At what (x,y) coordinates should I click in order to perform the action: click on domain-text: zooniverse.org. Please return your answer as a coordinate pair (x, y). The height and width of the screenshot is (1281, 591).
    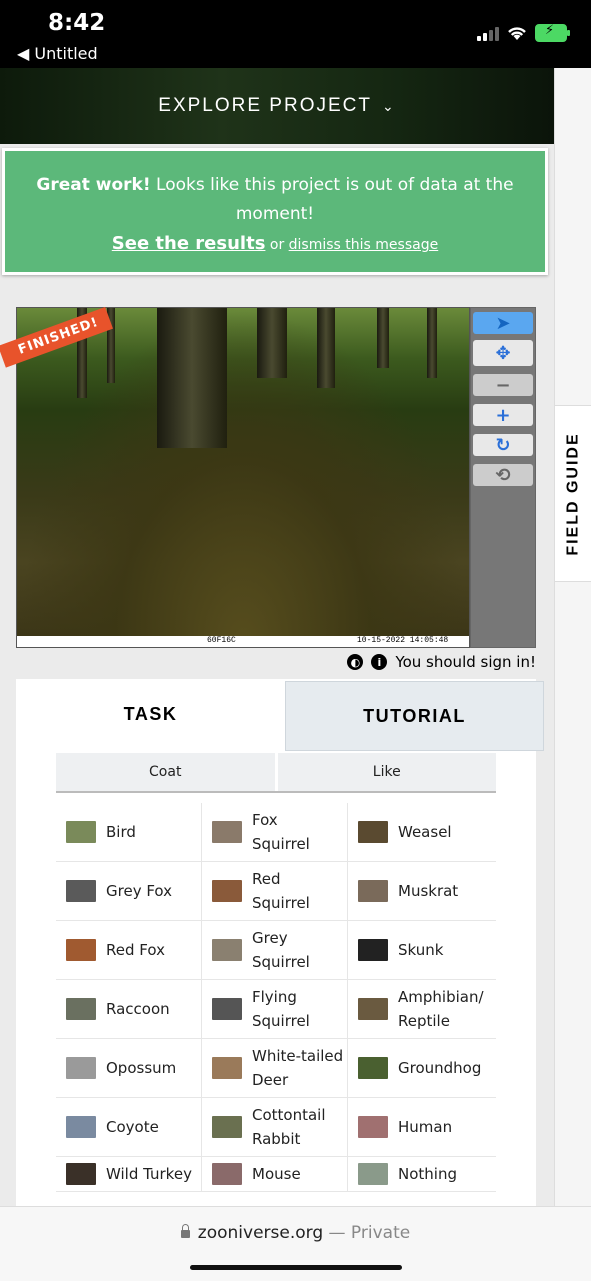
    Looking at the image, I should click on (260, 1233).